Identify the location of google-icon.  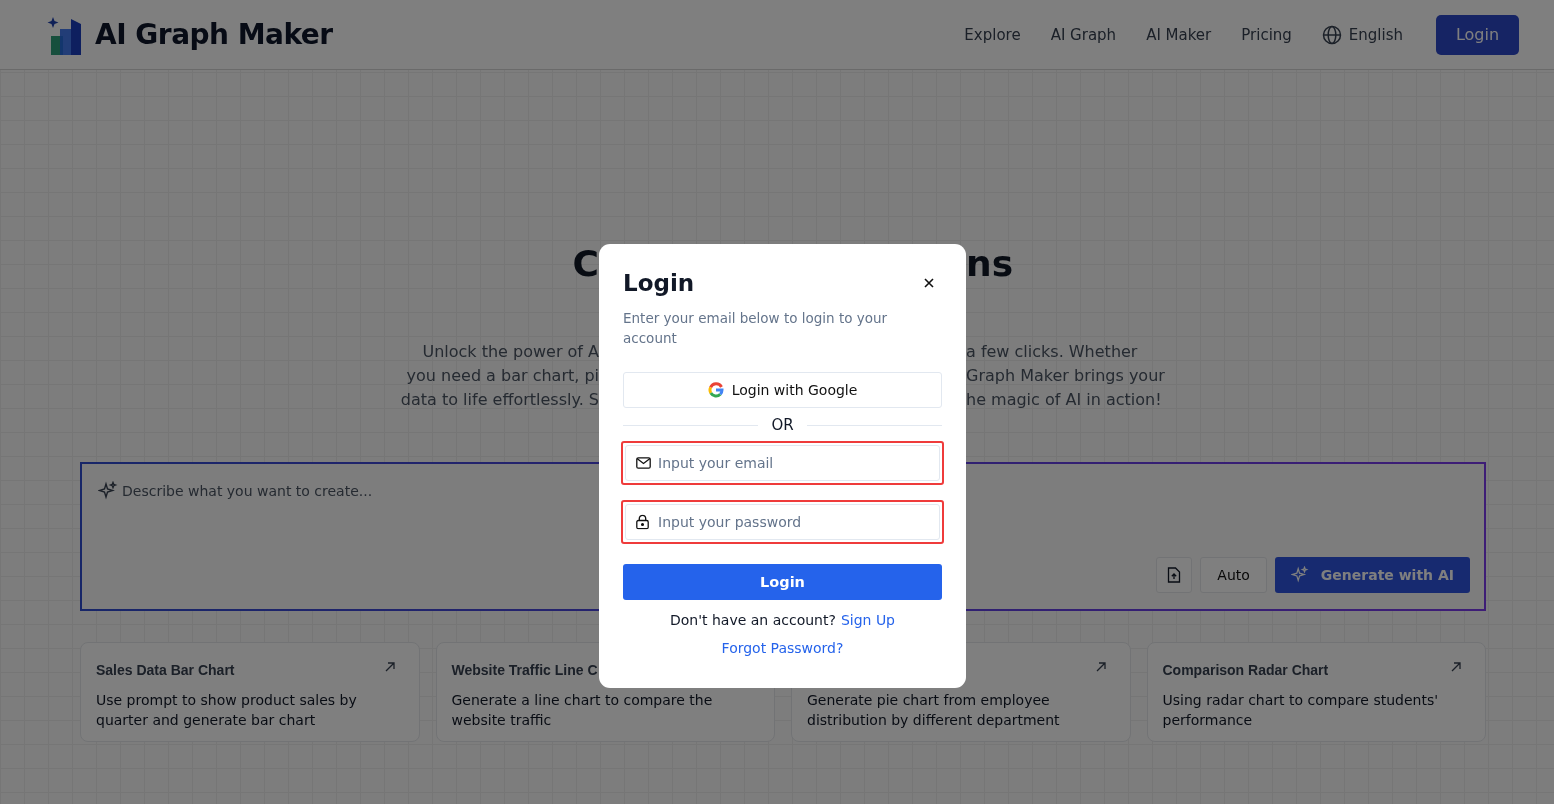
(715, 390).